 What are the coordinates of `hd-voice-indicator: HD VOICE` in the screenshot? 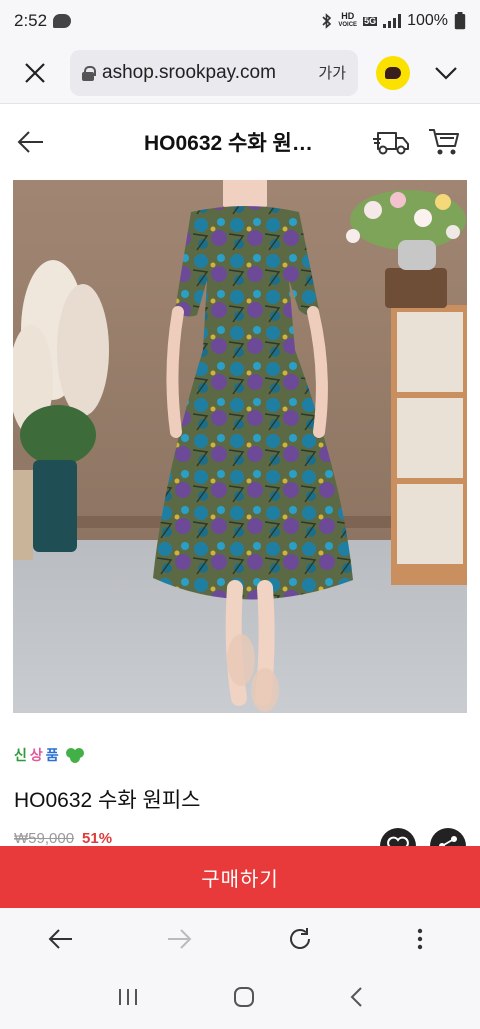 It's located at (348, 20).